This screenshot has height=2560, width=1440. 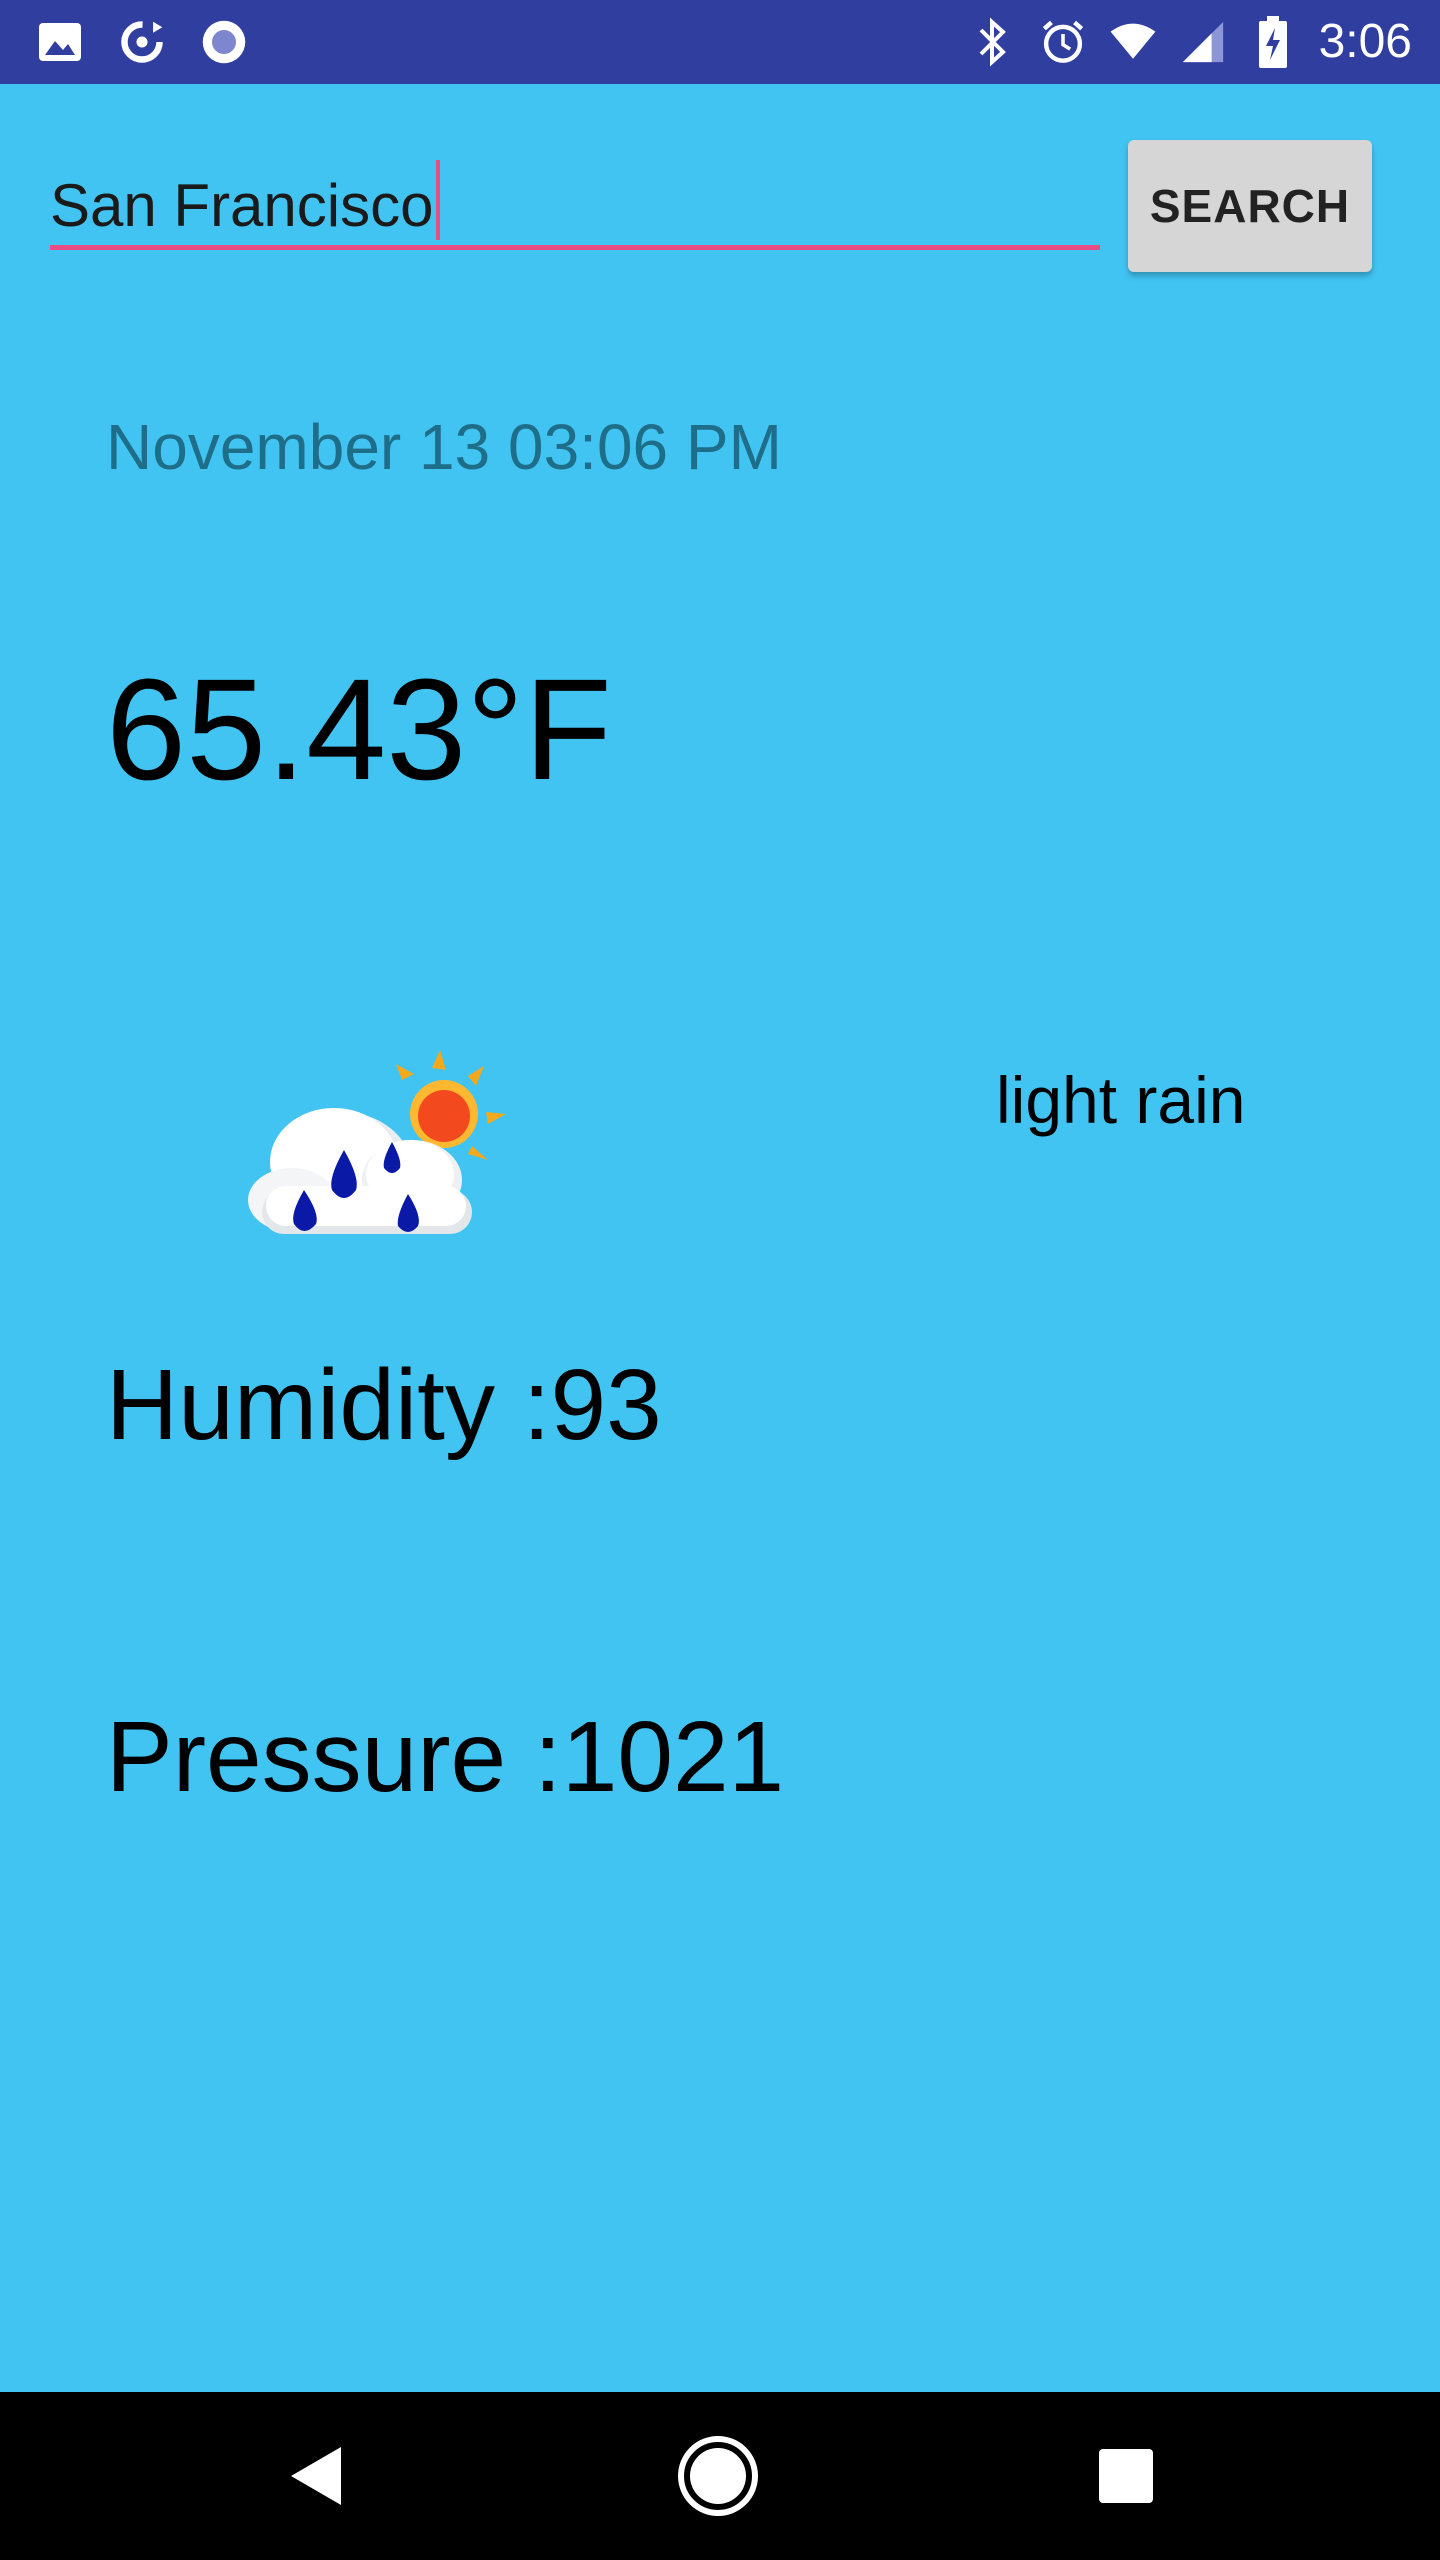 What do you see at coordinates (1273, 42) in the screenshot?
I see `battery-charging-icon` at bounding box center [1273, 42].